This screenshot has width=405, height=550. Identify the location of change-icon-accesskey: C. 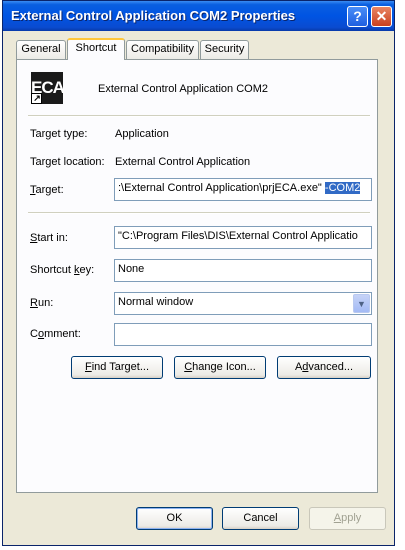
(188, 367).